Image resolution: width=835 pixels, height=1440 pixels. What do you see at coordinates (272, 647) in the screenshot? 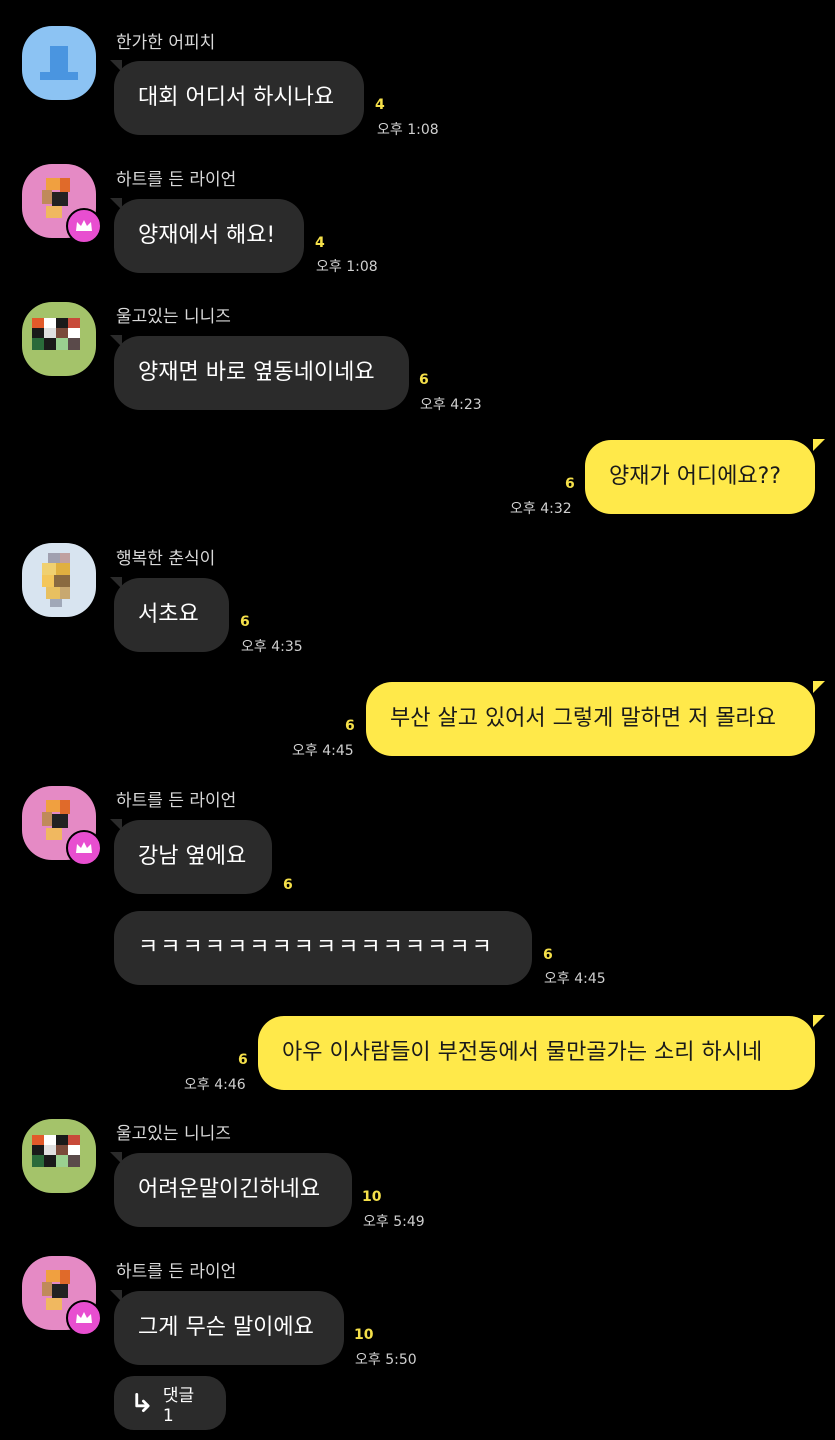
I see `message-time: 오후 4:35` at bounding box center [272, 647].